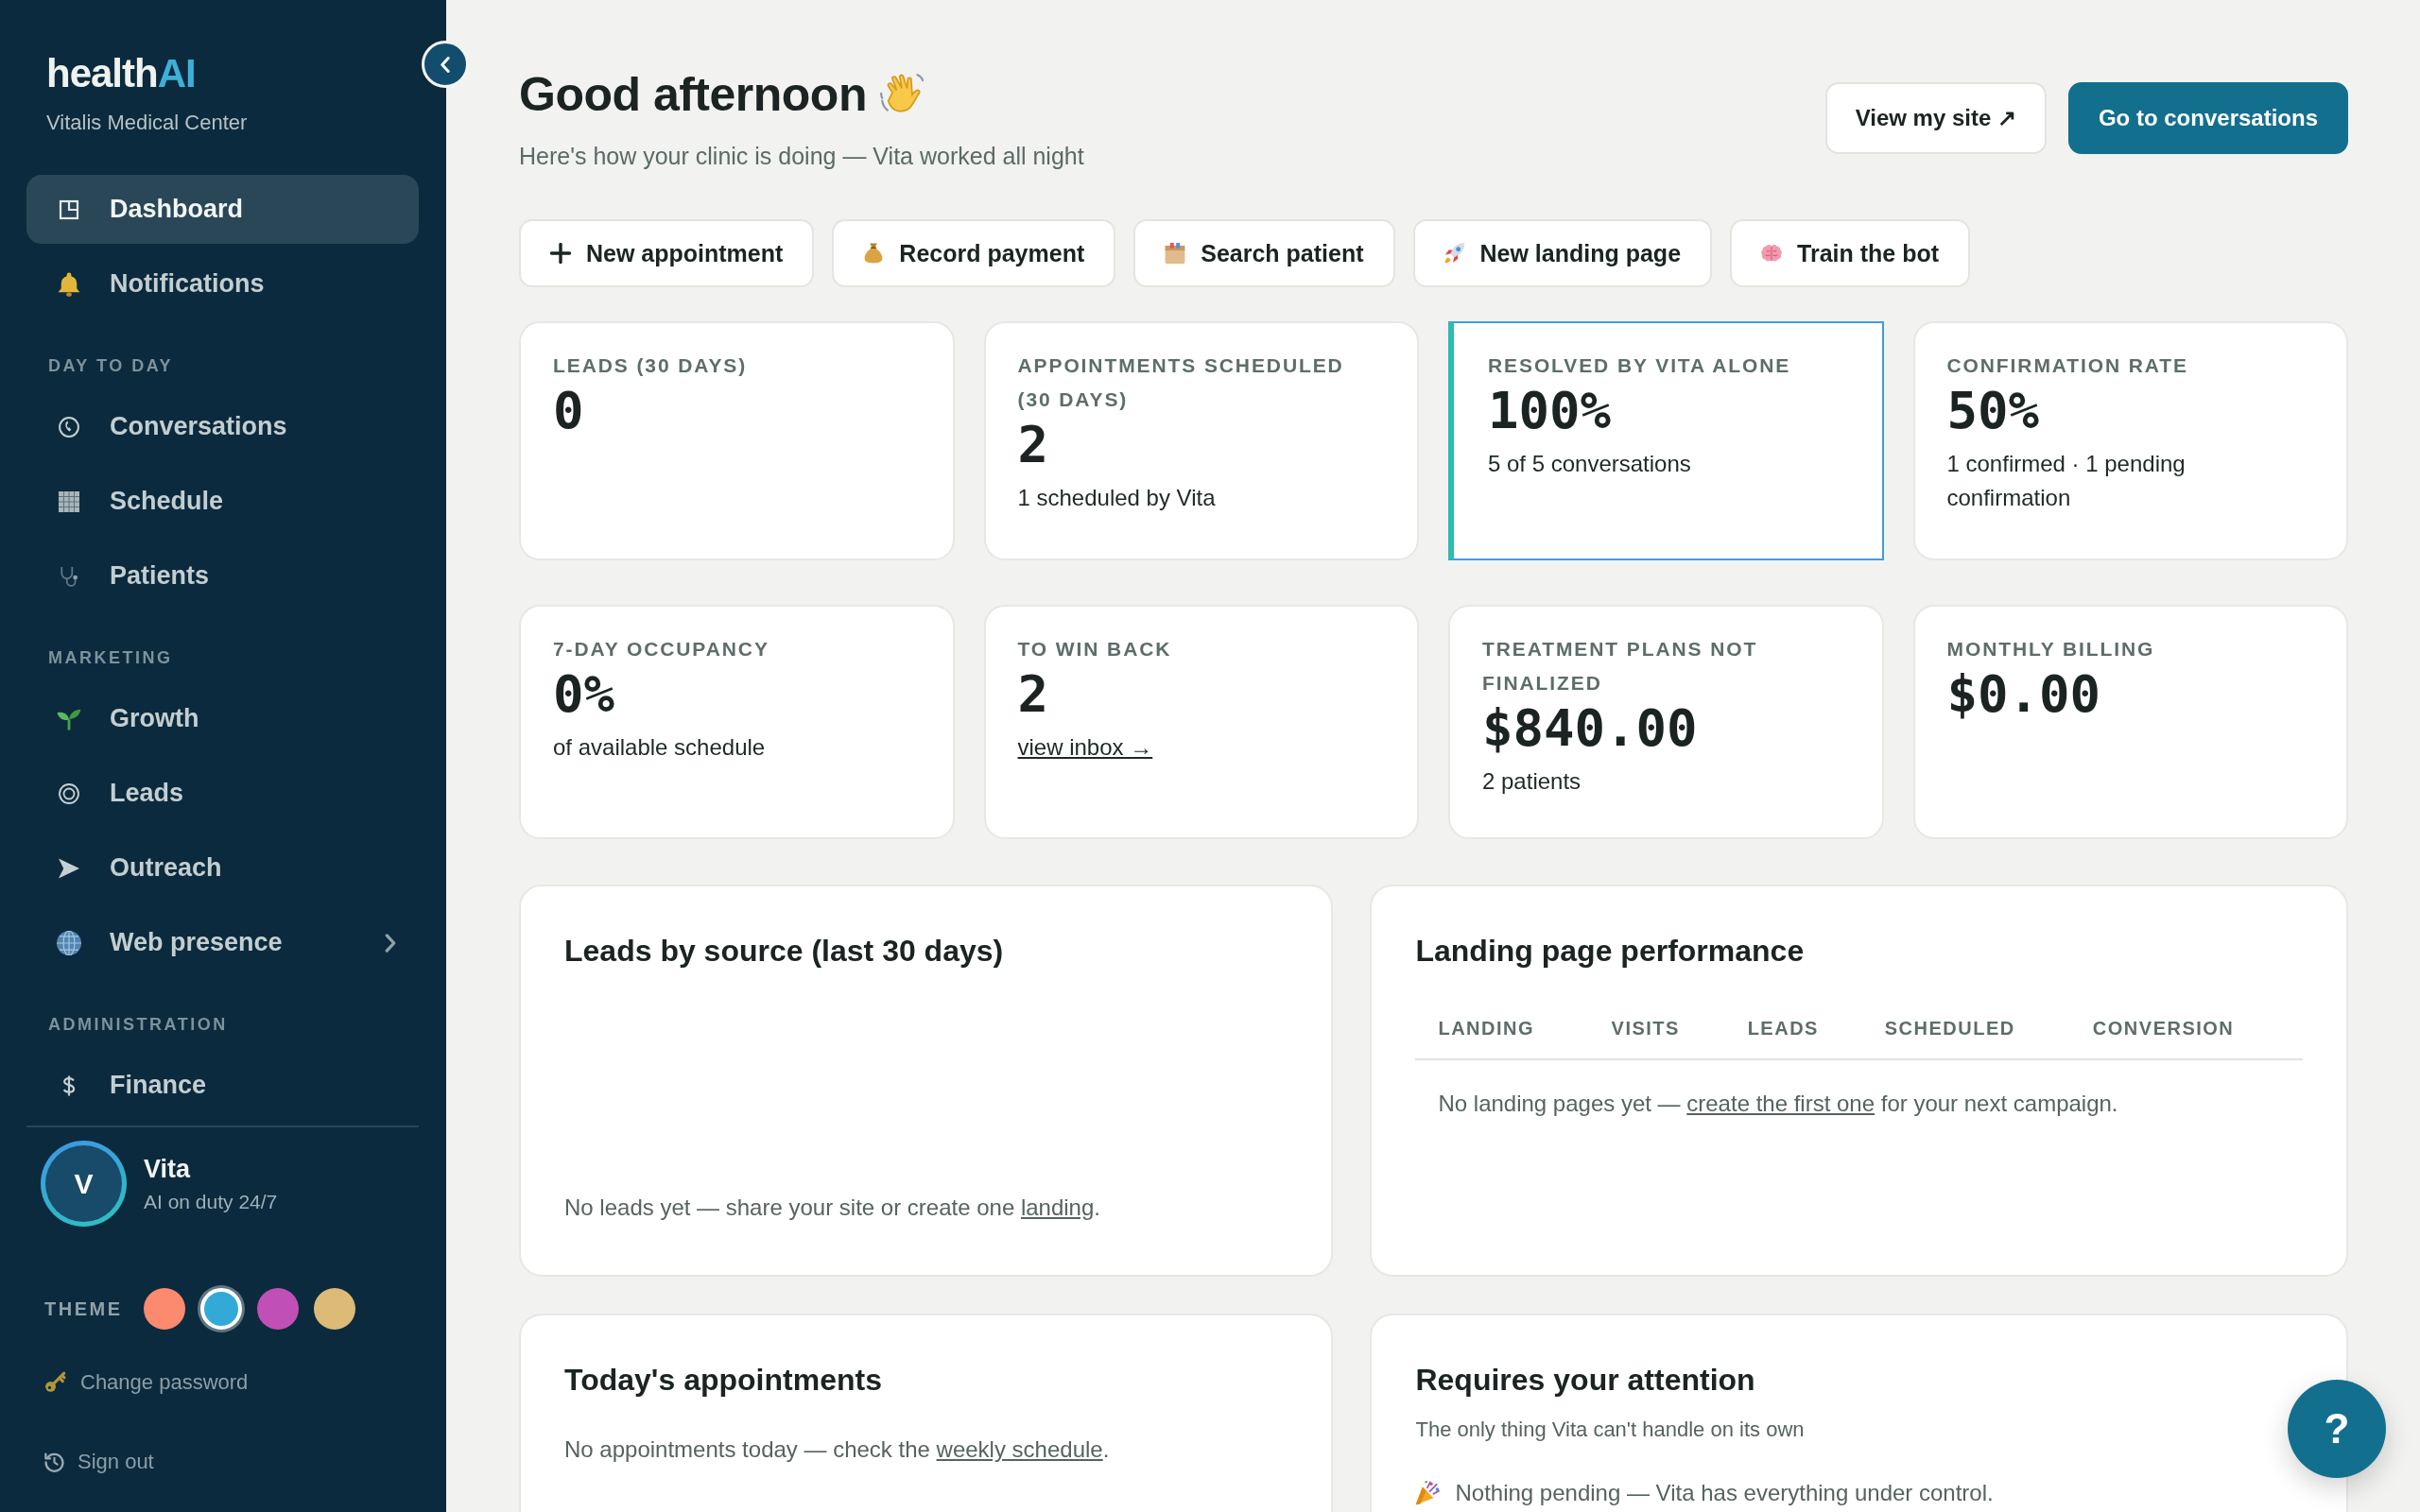  I want to click on stat-value: $840.00, so click(1590, 728).